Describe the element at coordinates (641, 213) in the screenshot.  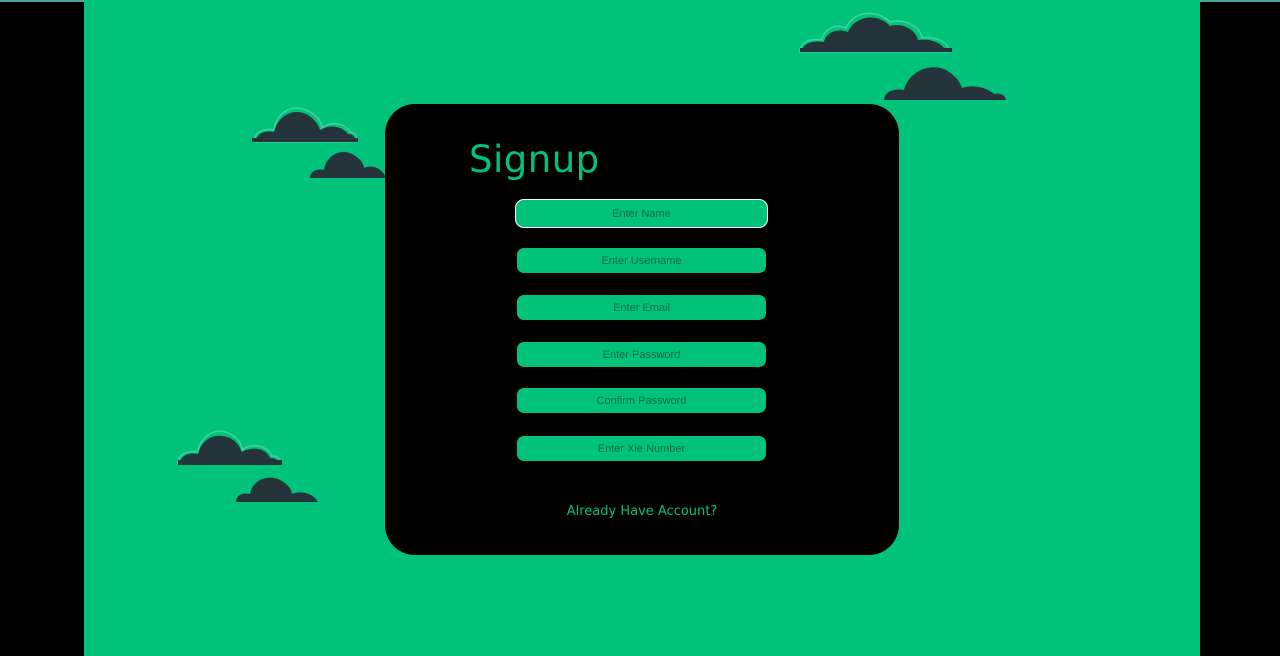
I see `name-field` at that location.